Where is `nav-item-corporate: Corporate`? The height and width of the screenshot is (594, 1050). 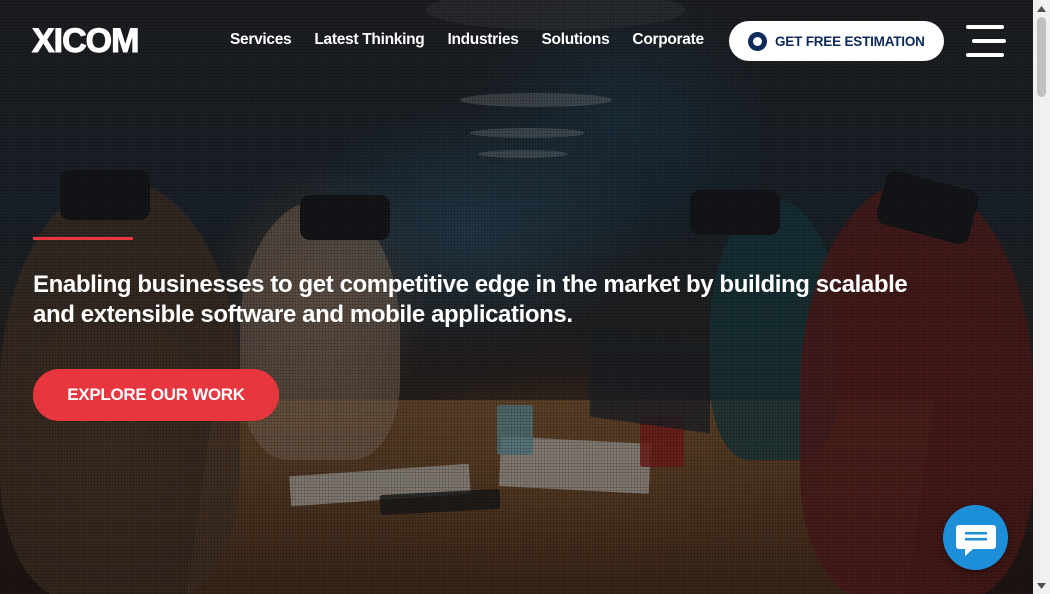 nav-item-corporate: Corporate is located at coordinates (668, 40).